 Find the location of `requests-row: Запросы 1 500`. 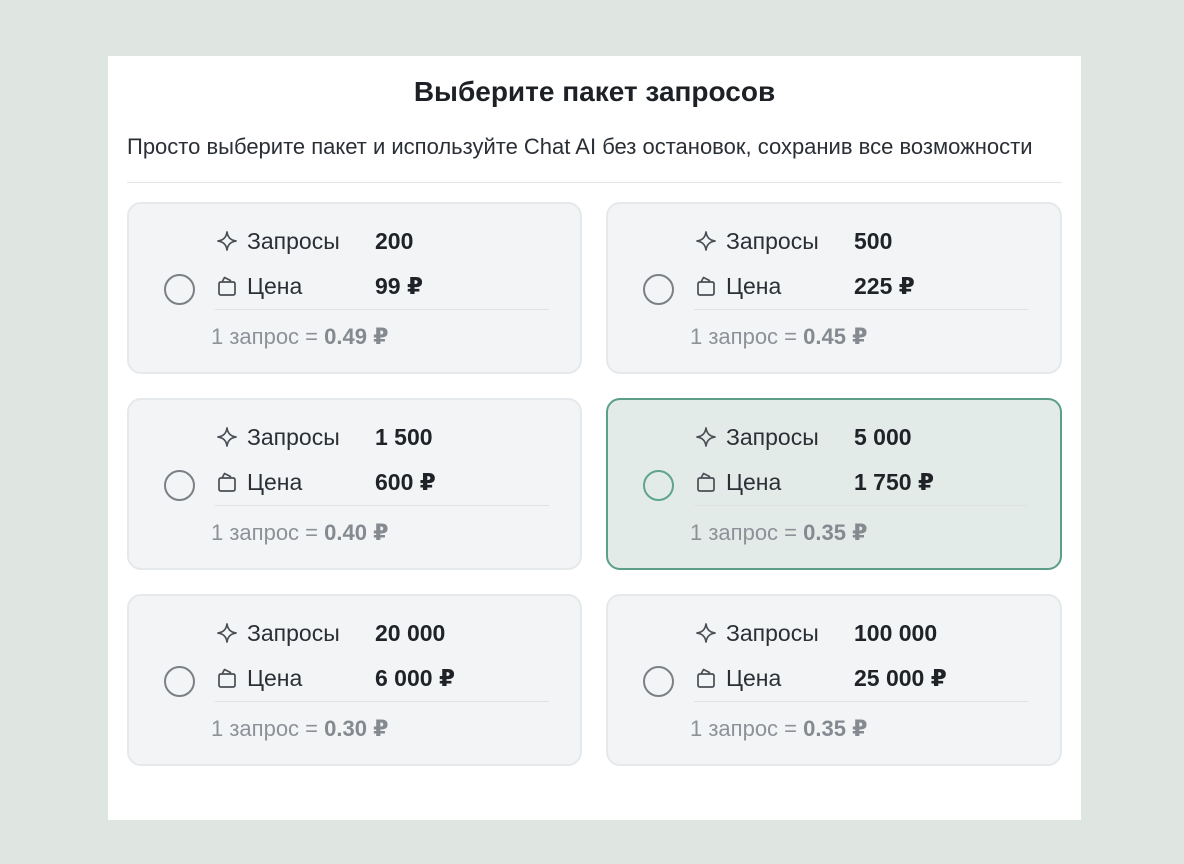

requests-row: Запросы 1 500 is located at coordinates (324, 437).